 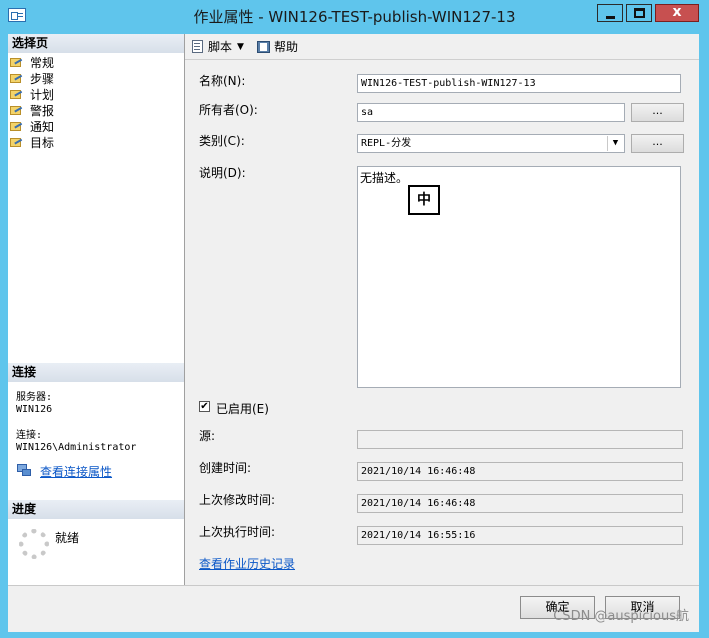 What do you see at coordinates (491, 112) in the screenshot?
I see `owner-field: sa` at bounding box center [491, 112].